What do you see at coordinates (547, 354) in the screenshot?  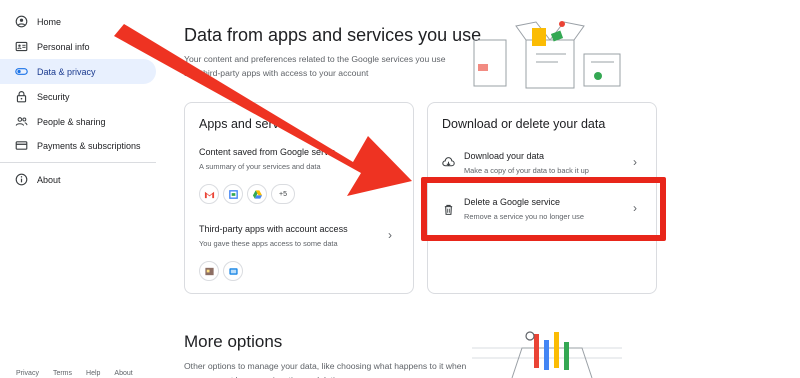 I see `tools-illustration` at bounding box center [547, 354].